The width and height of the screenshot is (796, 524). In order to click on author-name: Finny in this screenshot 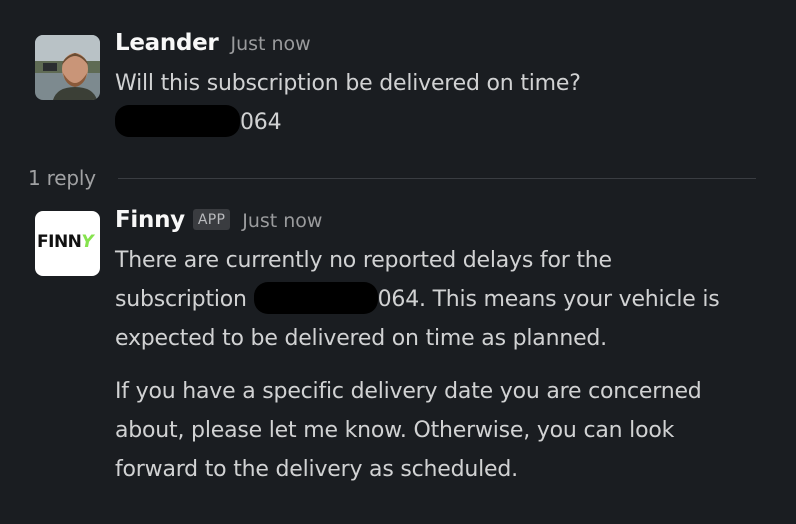, I will do `click(150, 220)`.